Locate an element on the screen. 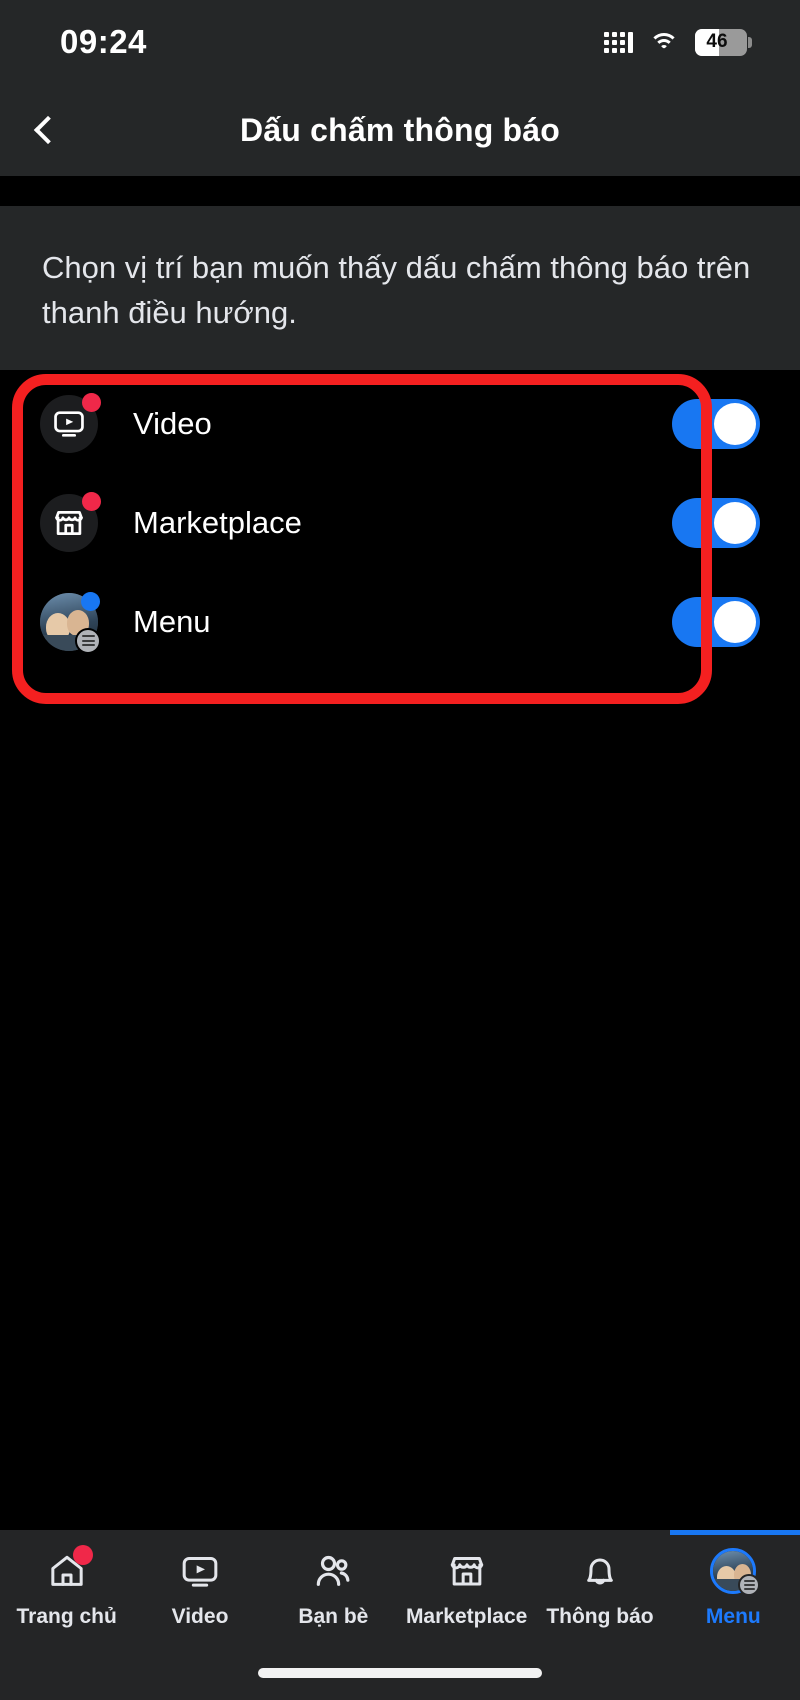 The width and height of the screenshot is (800, 1700). bell-icon is located at coordinates (600, 1571).